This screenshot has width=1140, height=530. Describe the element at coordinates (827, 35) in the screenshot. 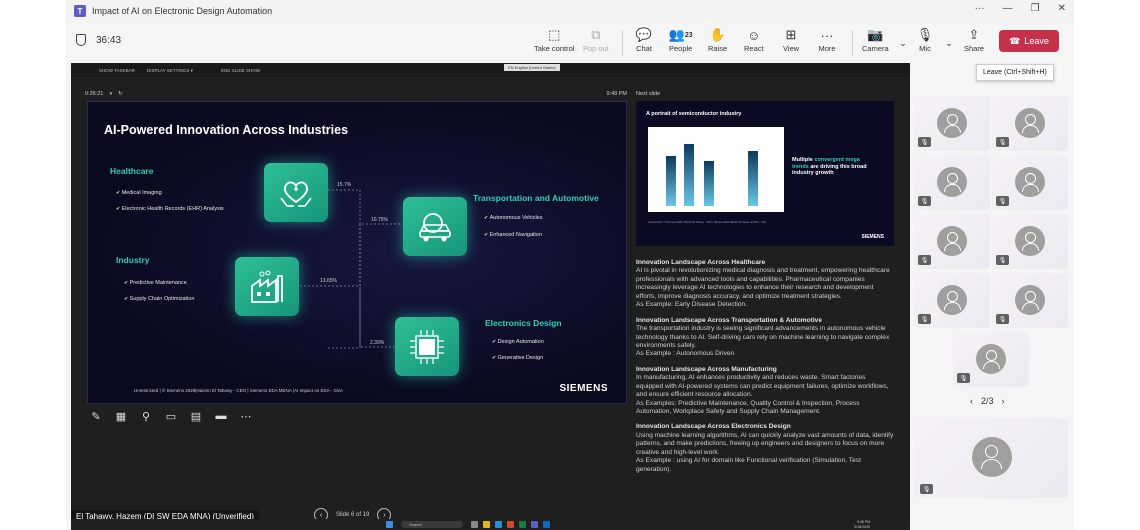

I see `ellipsis-icon: ···` at that location.